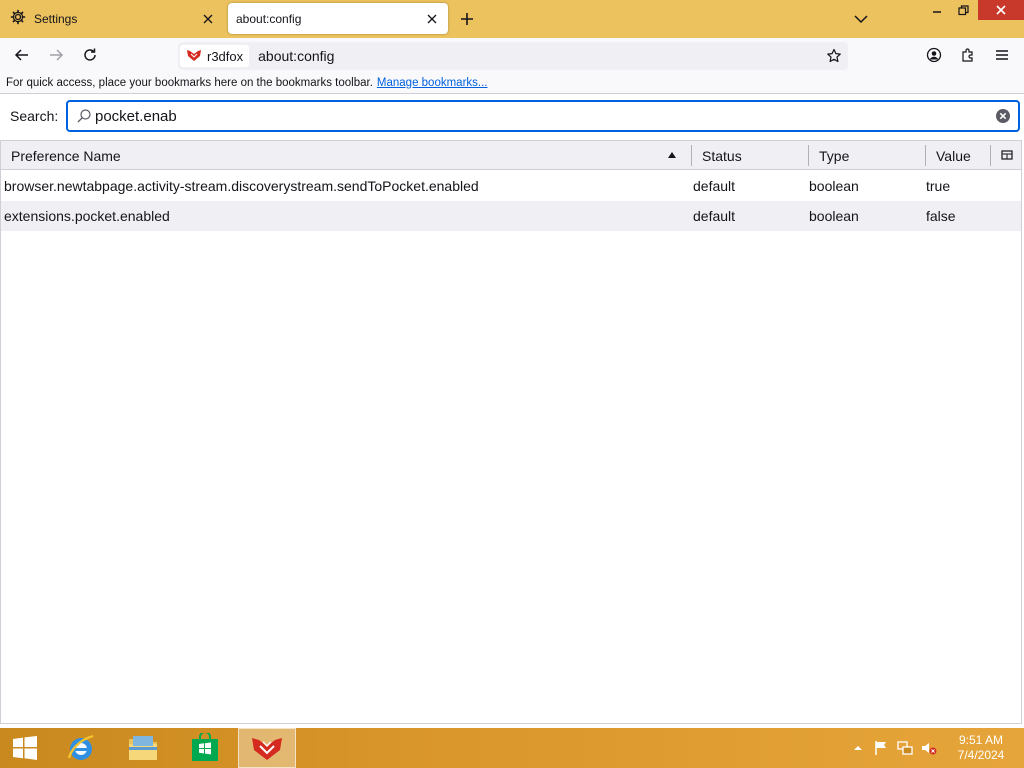 The height and width of the screenshot is (768, 1024). I want to click on chevron-up-icon, so click(858, 748).